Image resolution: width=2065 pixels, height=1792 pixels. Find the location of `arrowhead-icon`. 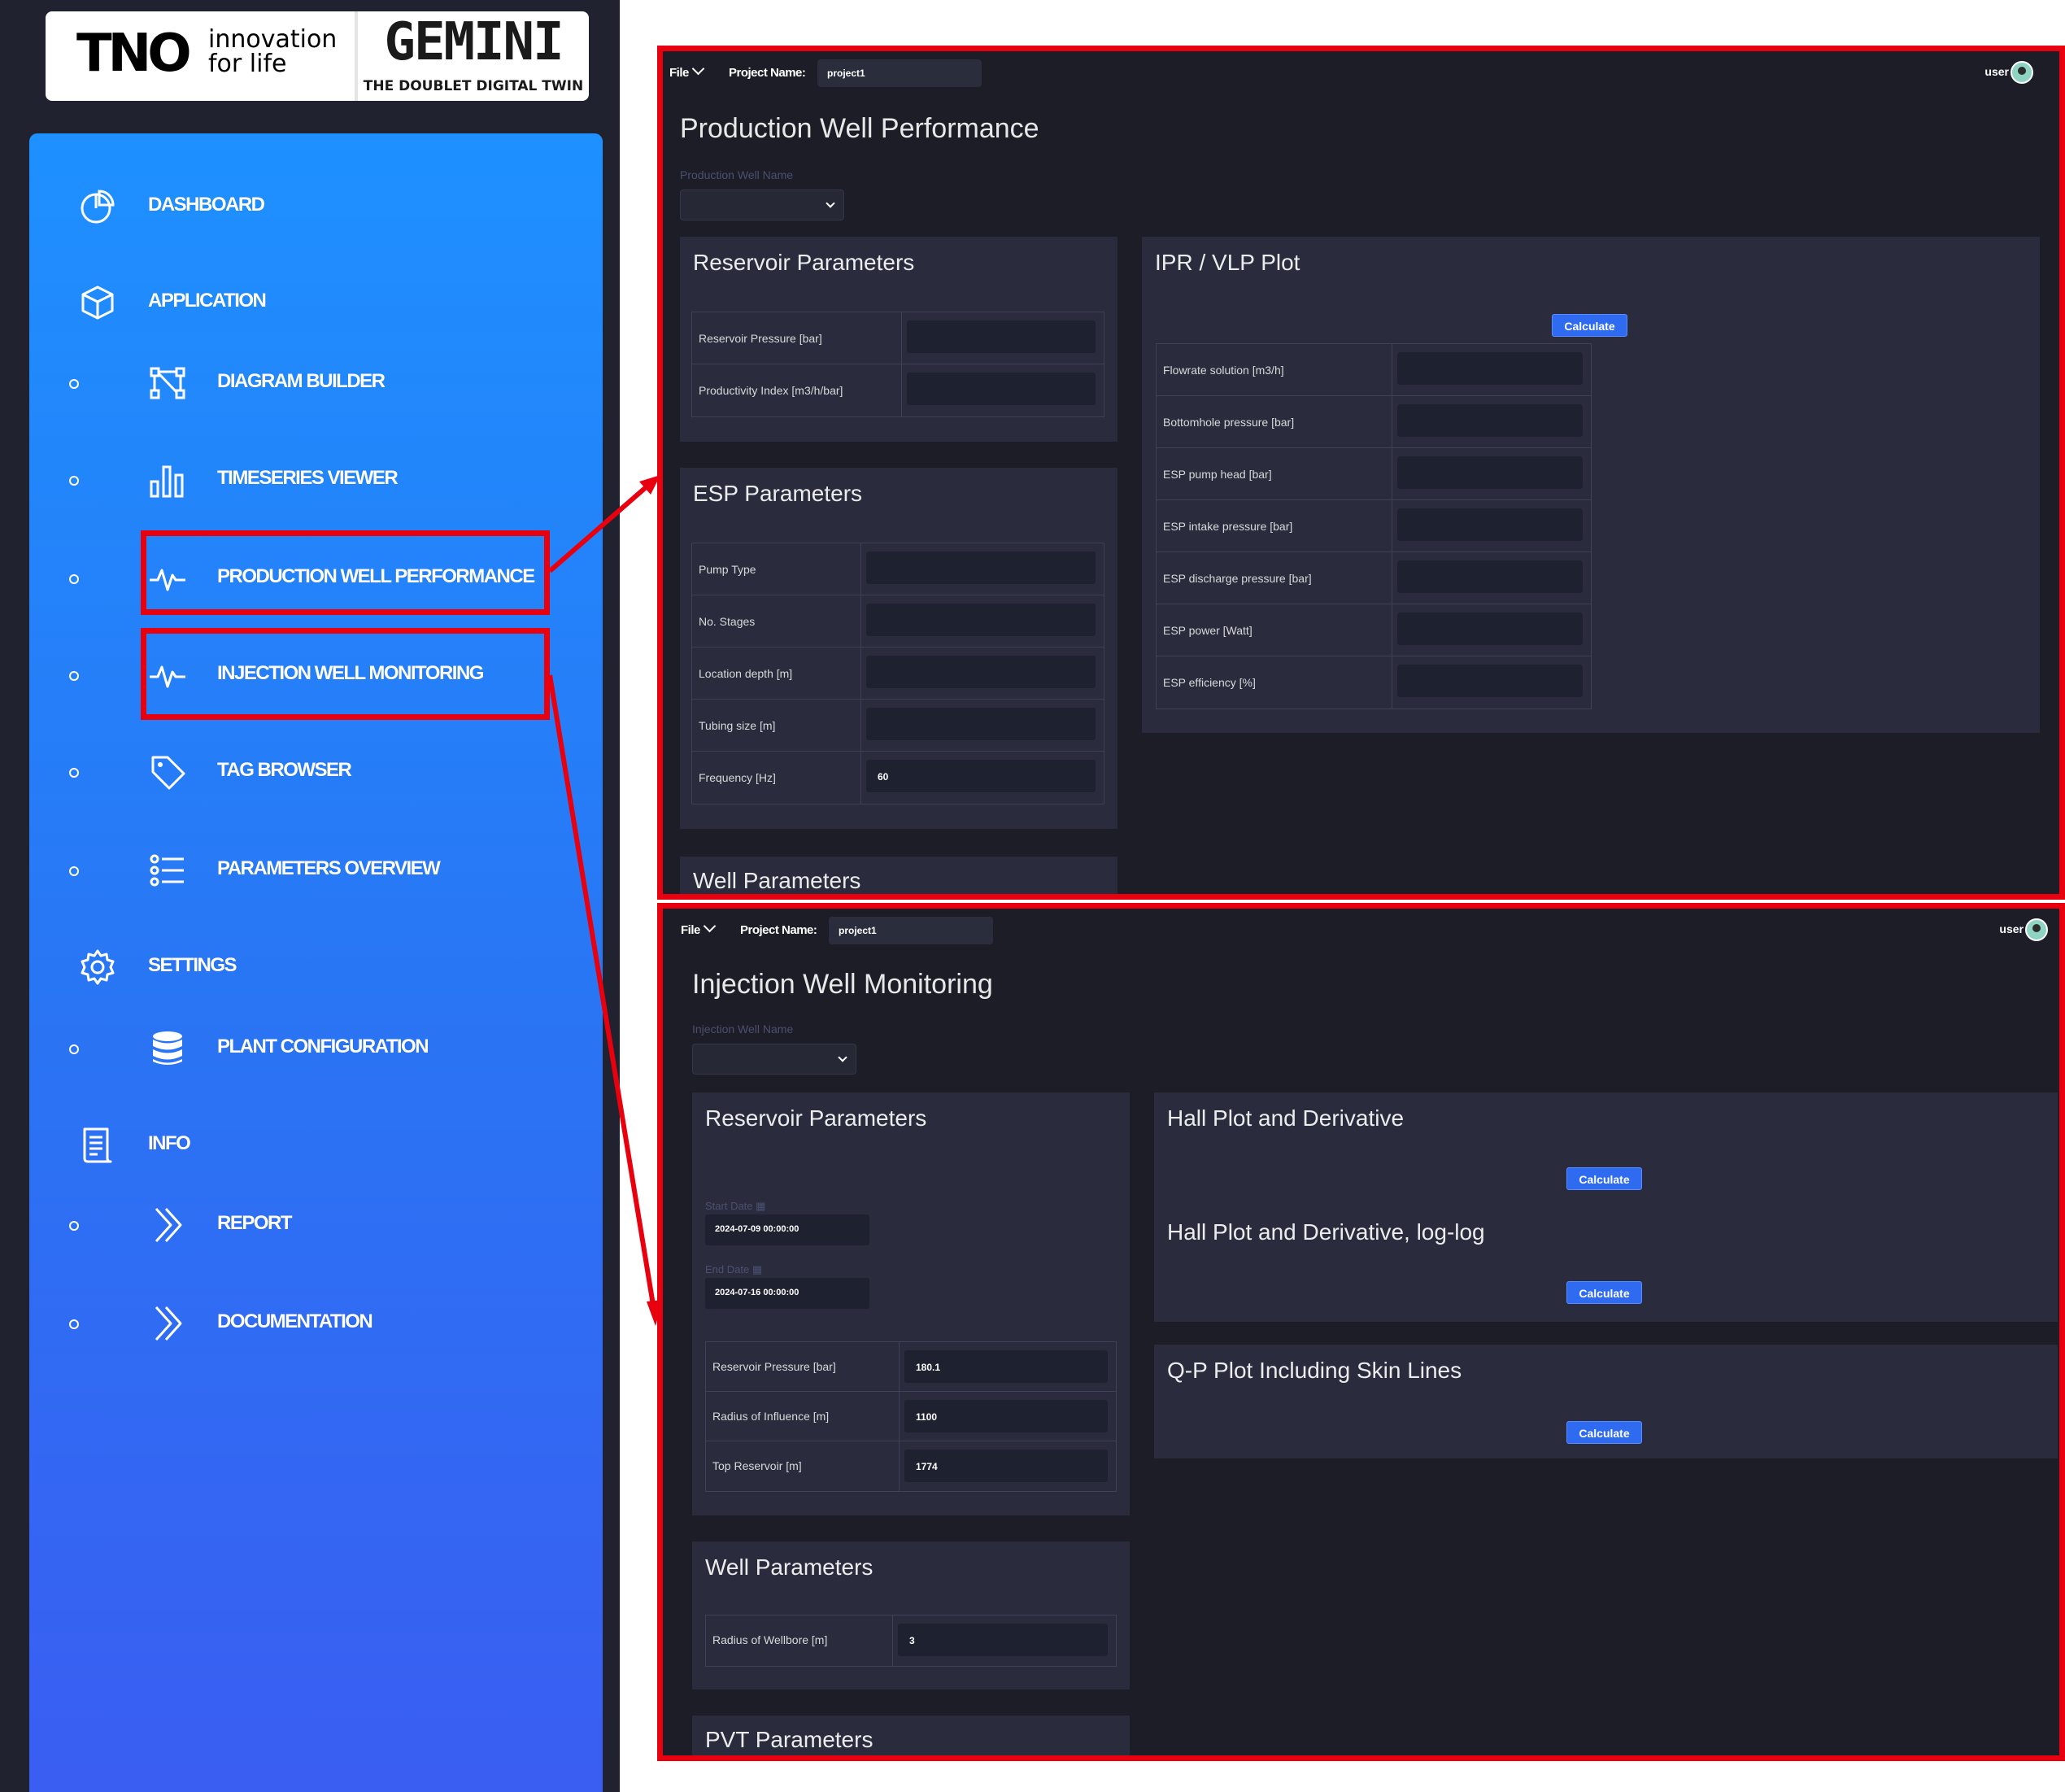

arrowhead-icon is located at coordinates (655, 1313).